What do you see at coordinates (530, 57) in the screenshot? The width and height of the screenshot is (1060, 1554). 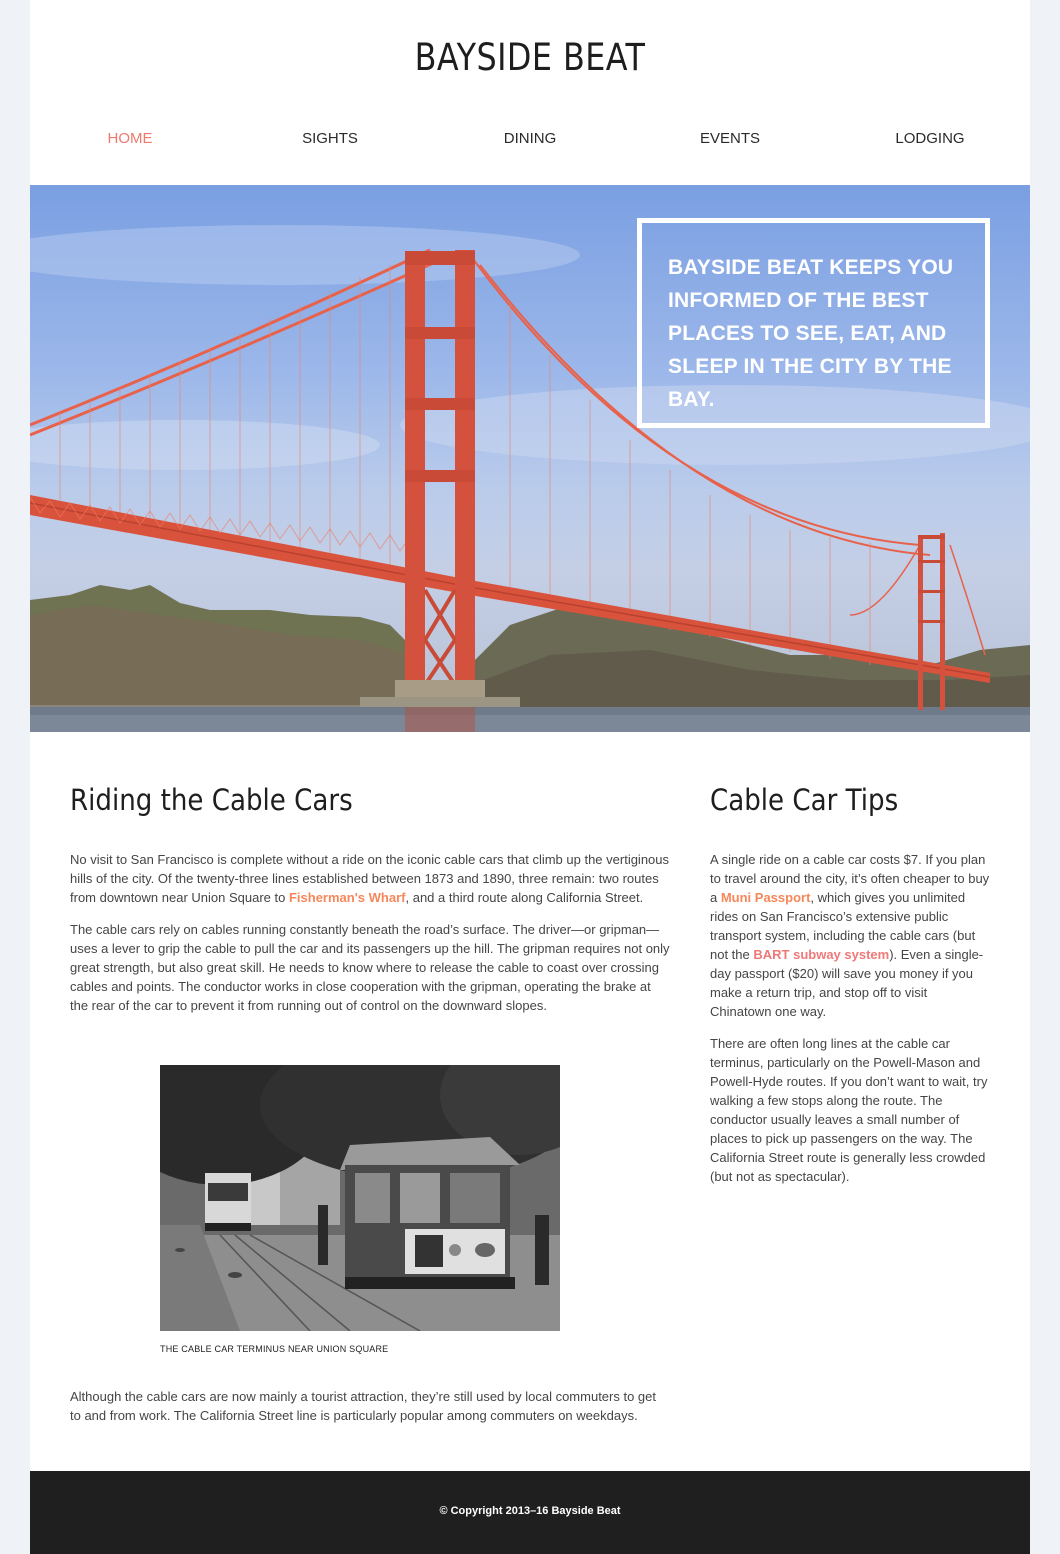 I see `site-title: BAYSIDE BEAT` at bounding box center [530, 57].